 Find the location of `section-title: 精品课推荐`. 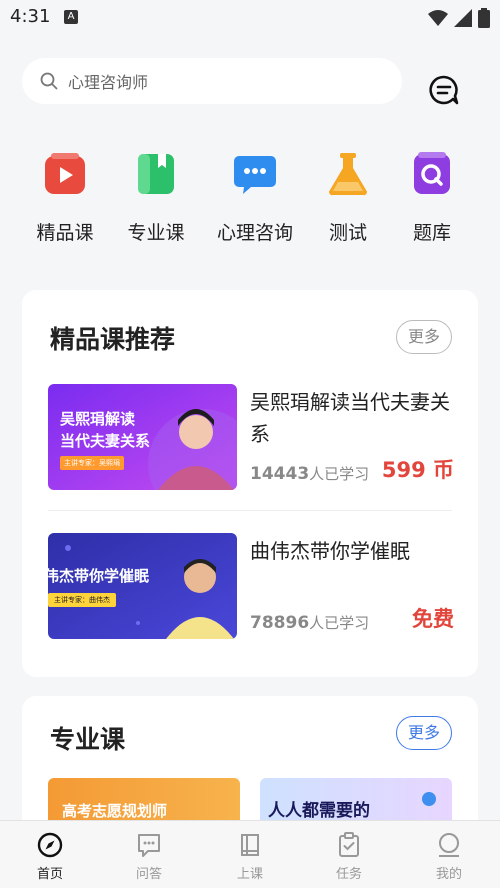

section-title: 精品课推荐 is located at coordinates (113, 339).